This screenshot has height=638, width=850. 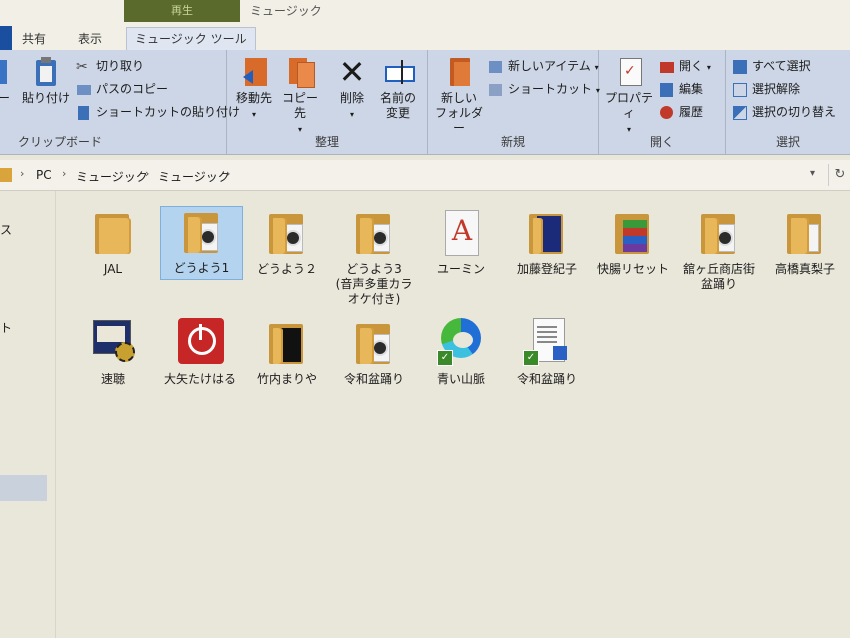 I want to click on file-item: ✓ 令和盆踊り, so click(x=547, y=352).